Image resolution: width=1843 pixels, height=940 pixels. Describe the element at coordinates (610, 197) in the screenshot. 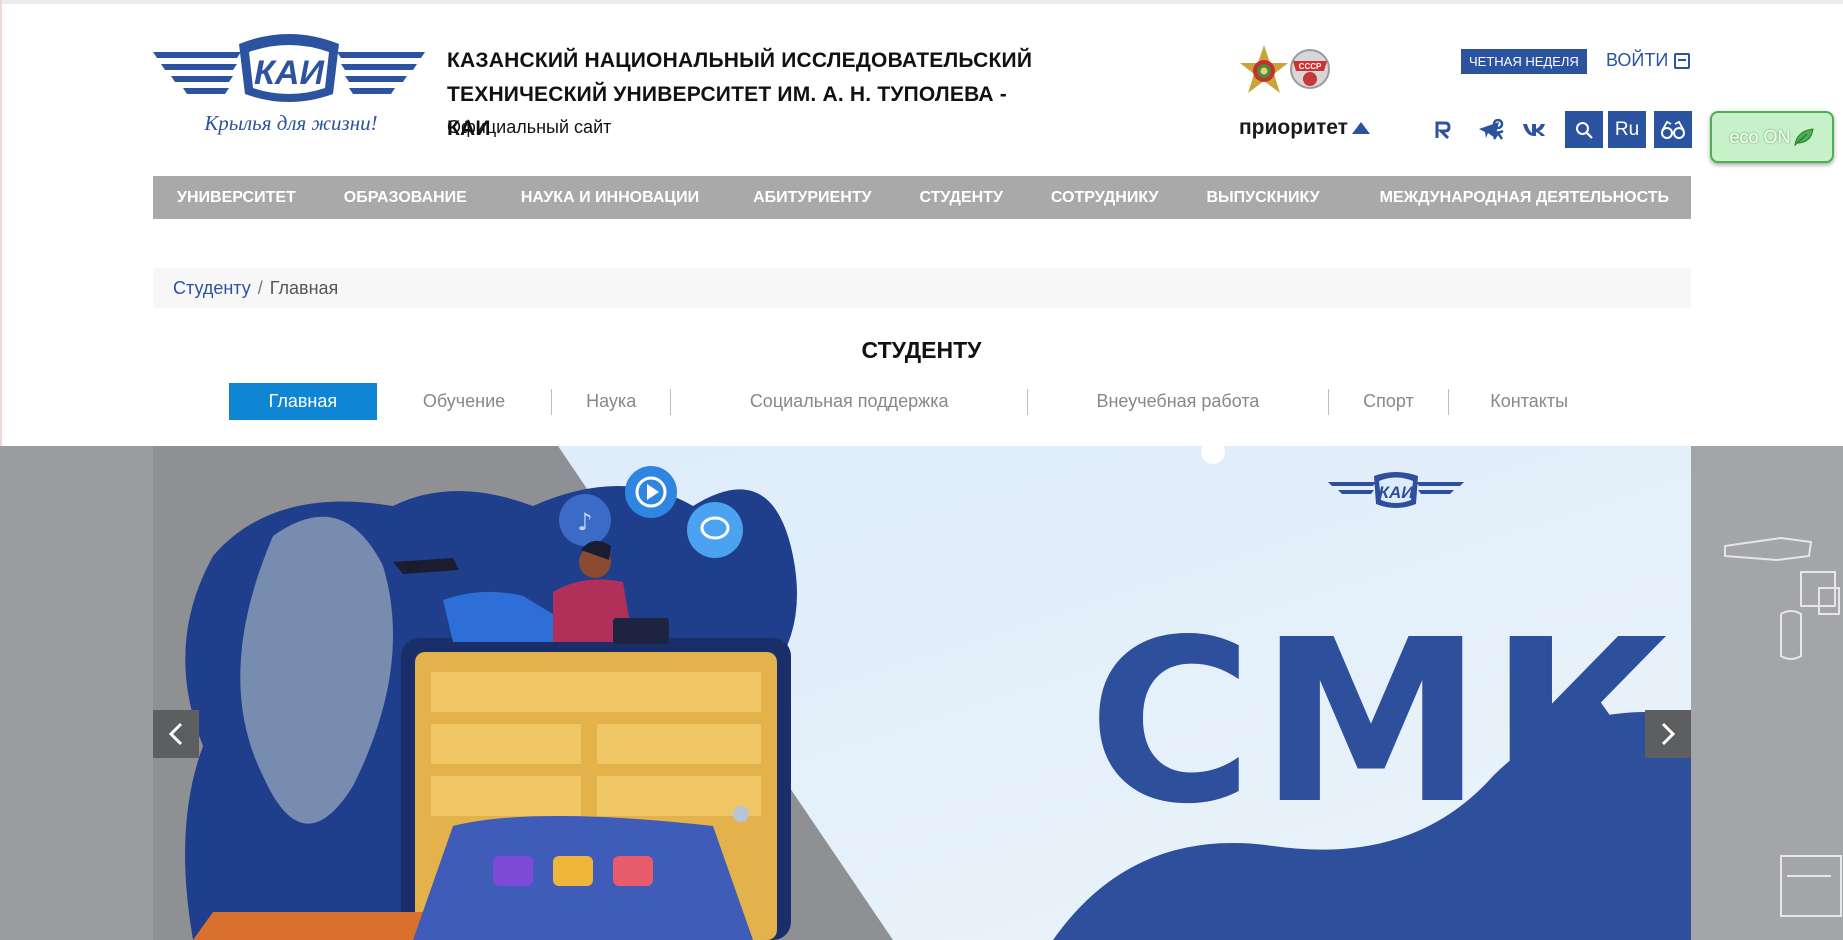

I see `nav-item-science: НАУКА И ИННОВАЦИИ` at that location.